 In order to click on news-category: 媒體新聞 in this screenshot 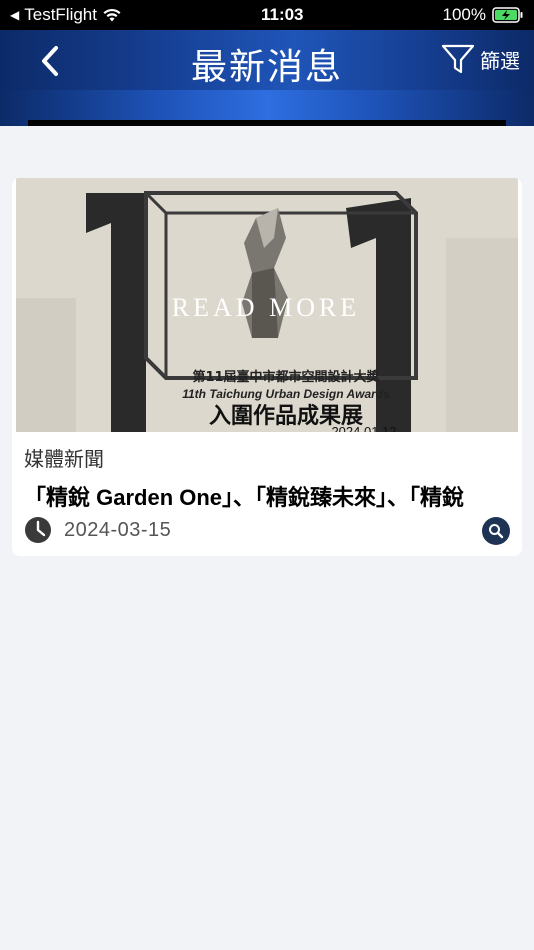, I will do `click(64, 460)`.